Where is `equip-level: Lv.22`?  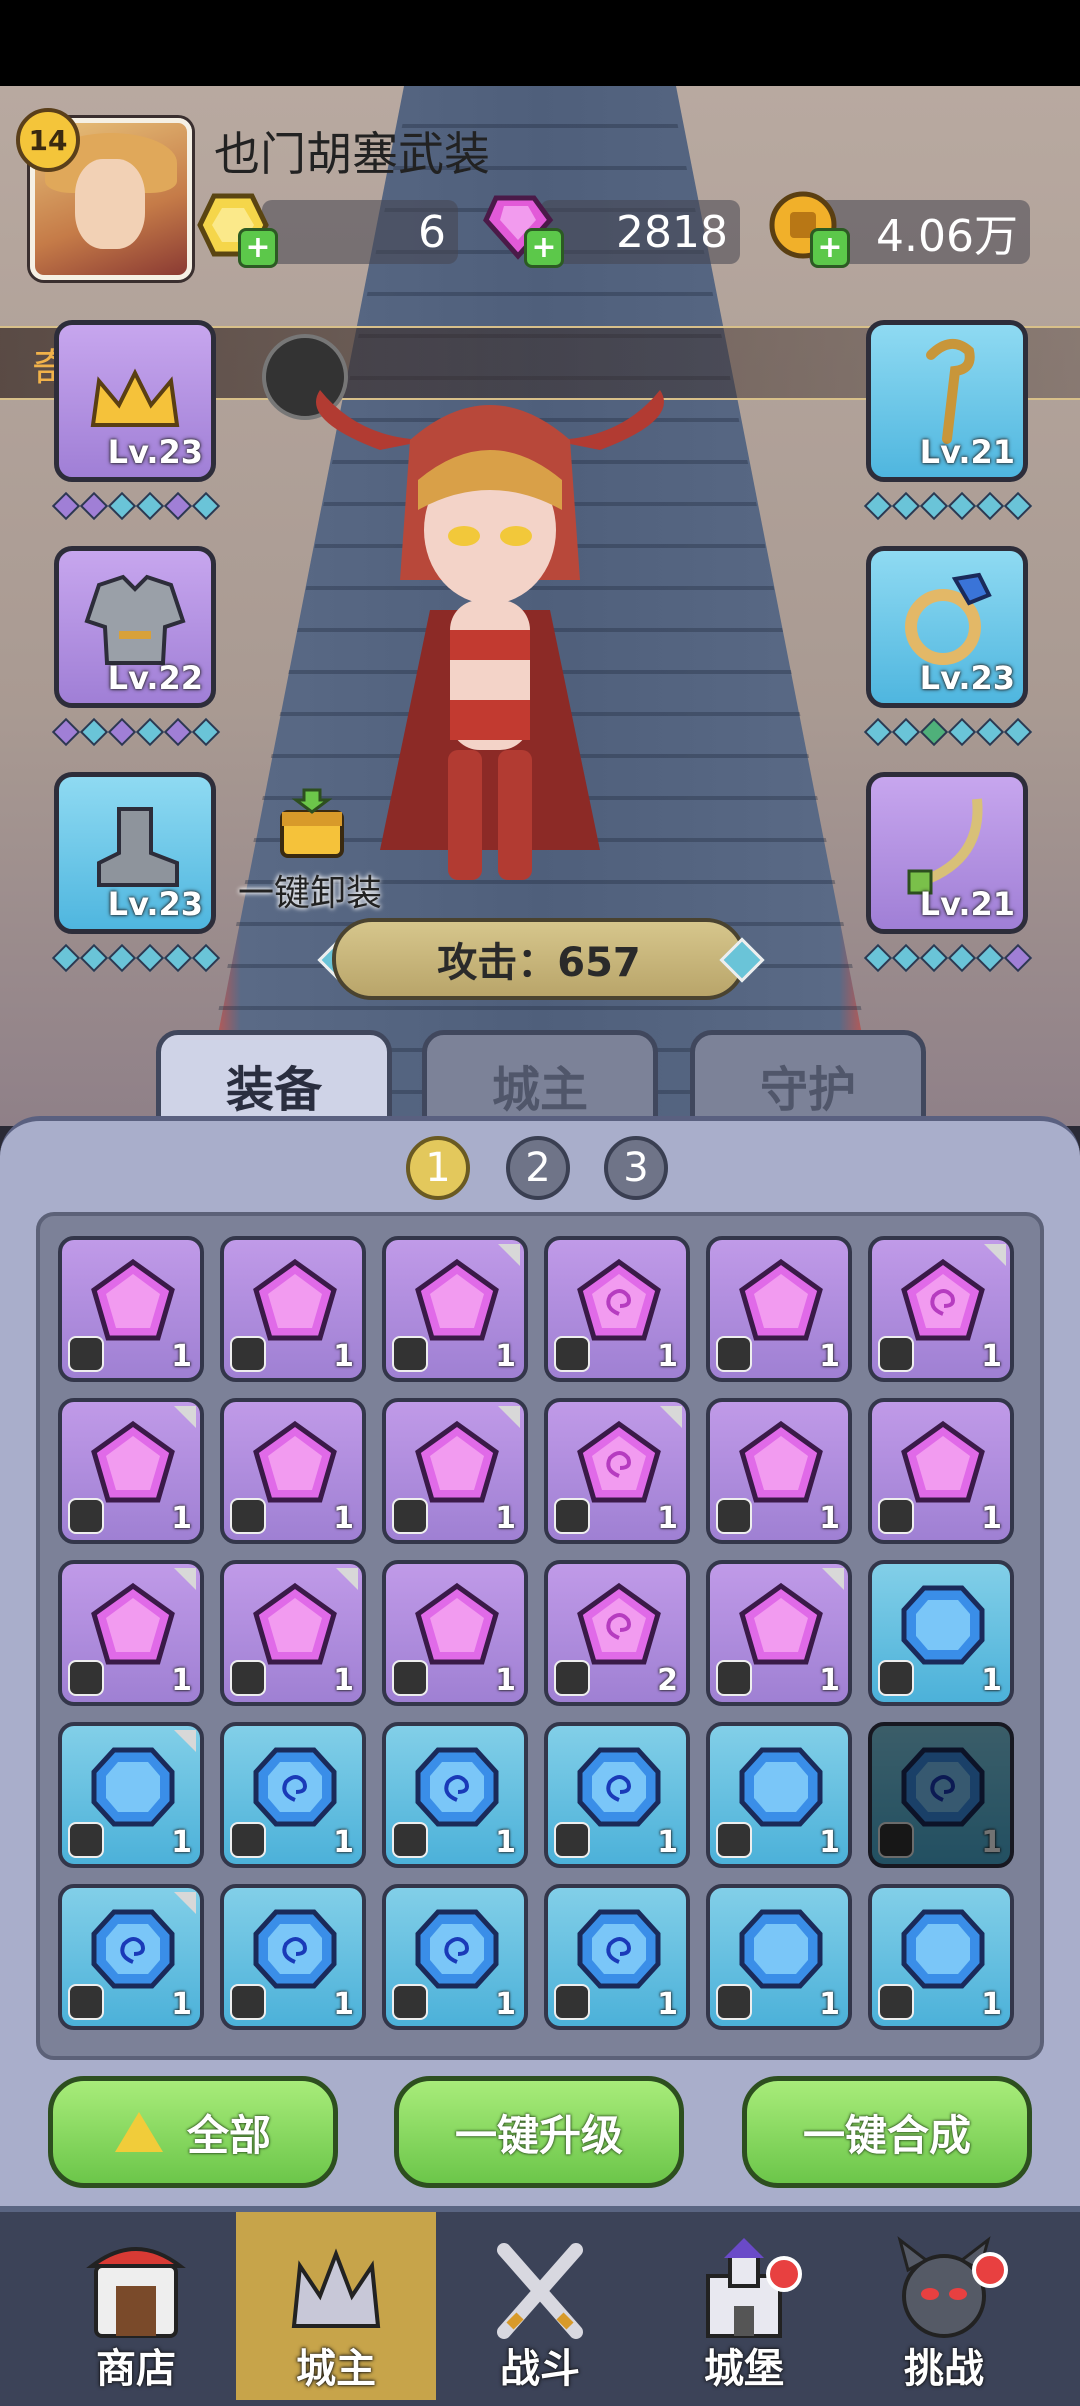 equip-level: Lv.22 is located at coordinates (155, 678).